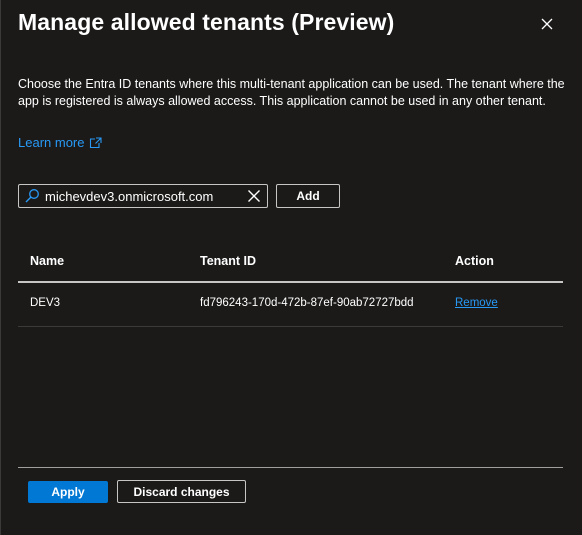 The height and width of the screenshot is (535, 582). What do you see at coordinates (290, 467) in the screenshot?
I see `footer-divider` at bounding box center [290, 467].